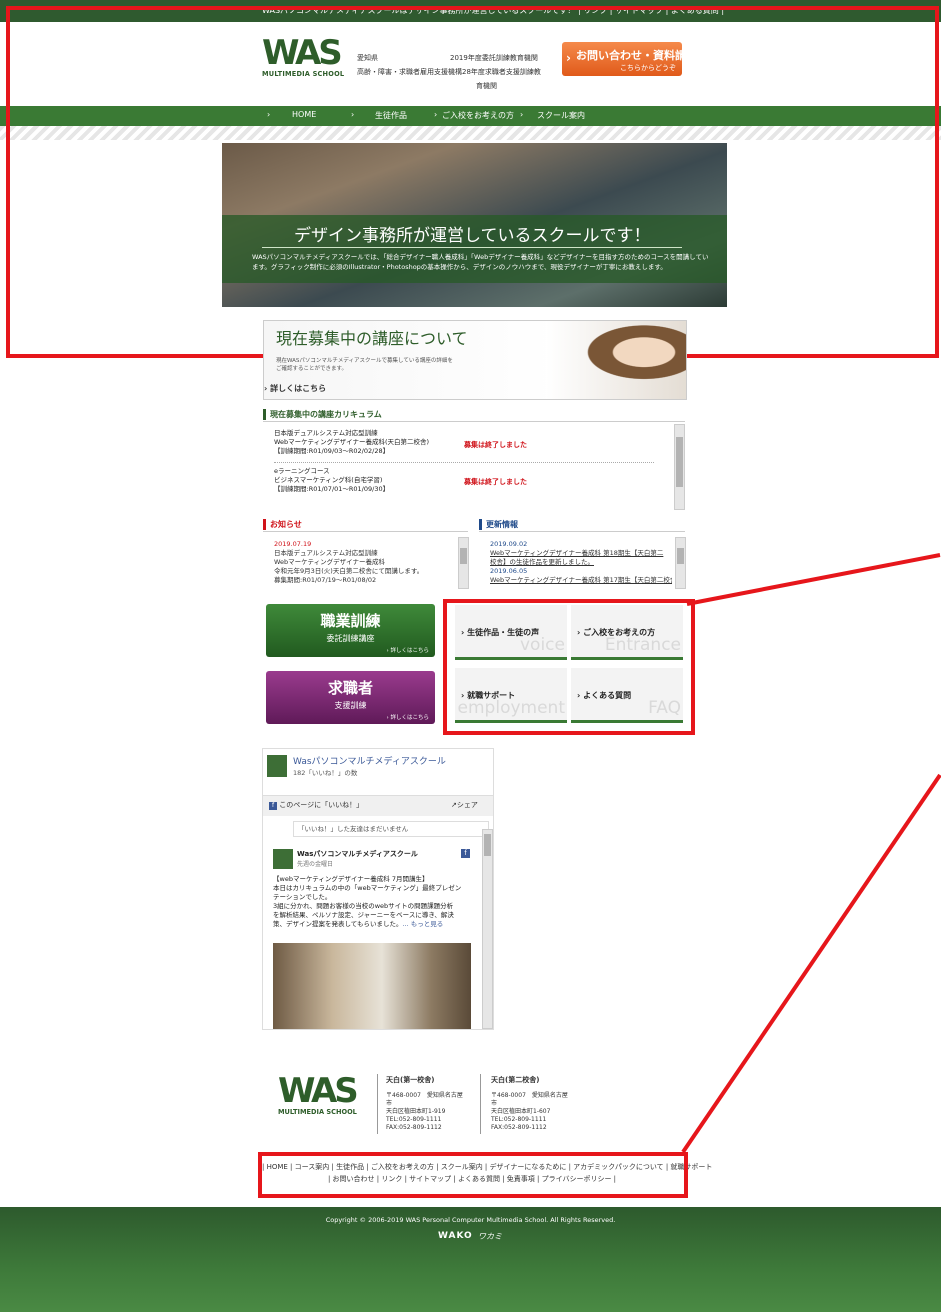 The height and width of the screenshot is (1312, 941). I want to click on sponsor-logo: ワカミ, so click(490, 1236).